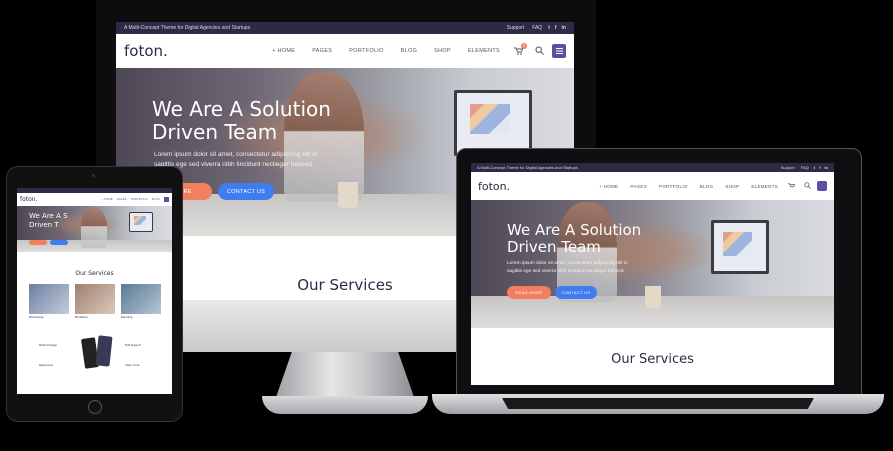 The height and width of the screenshot is (451, 893). I want to click on cart-icon: 0, so click(520, 49).